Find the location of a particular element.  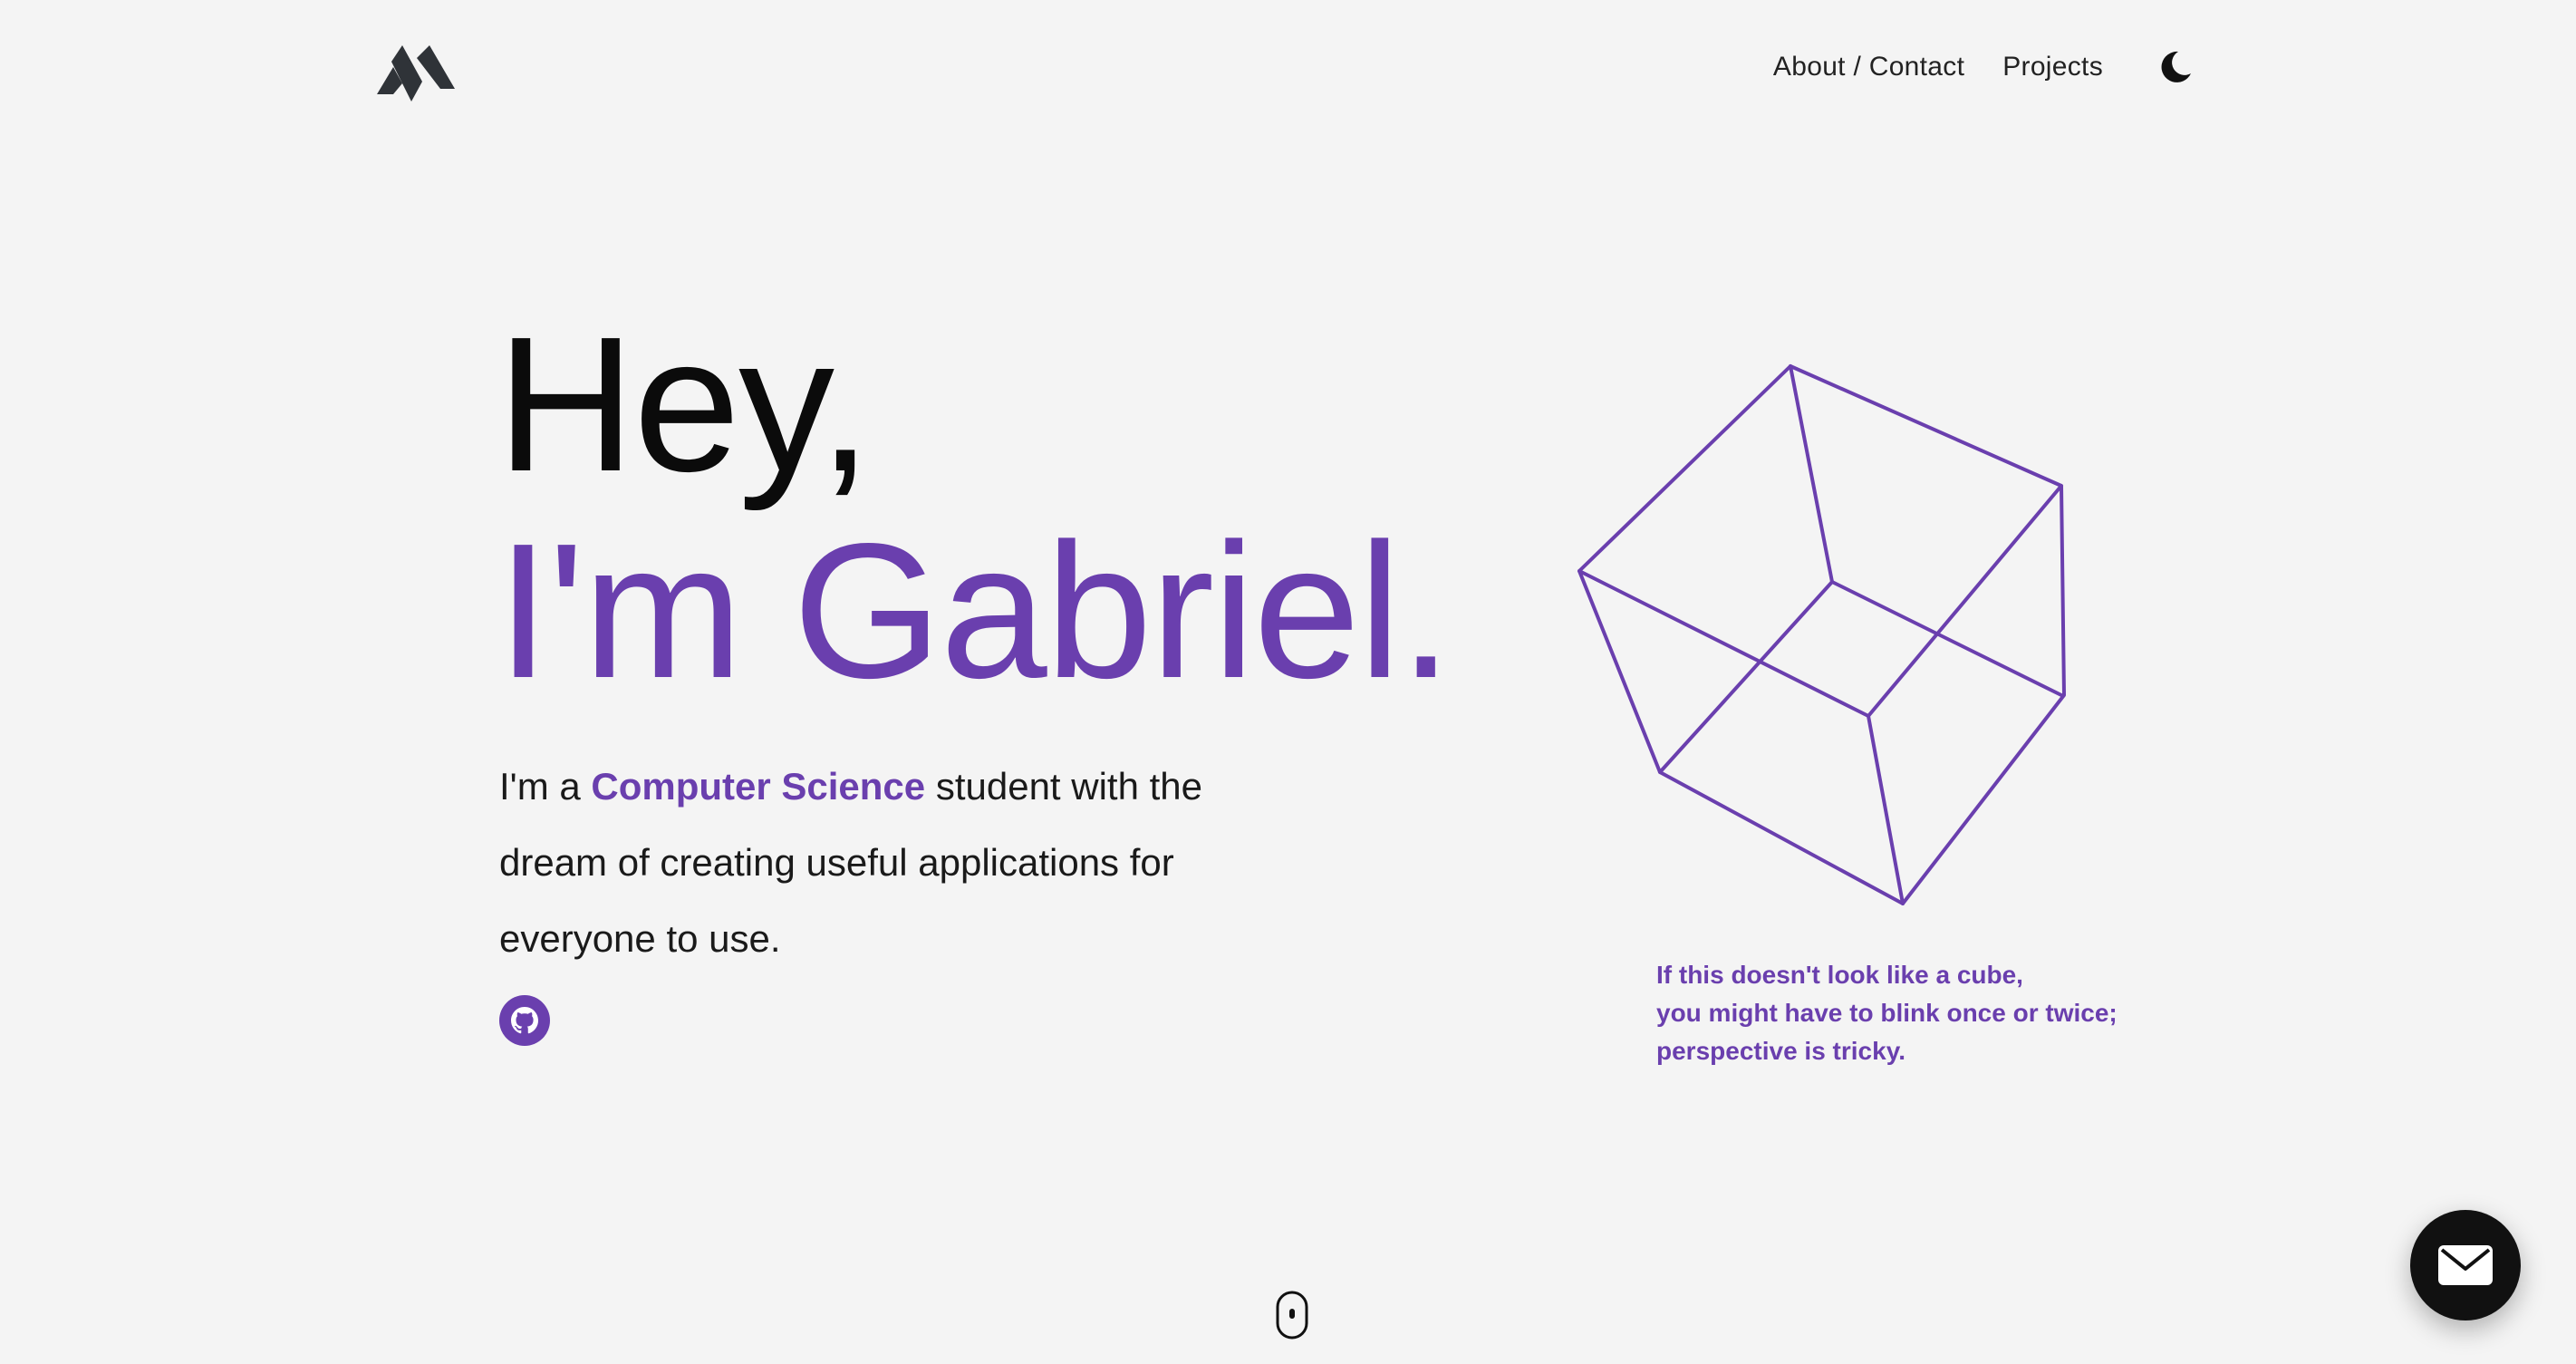

moon-icon is located at coordinates (2176, 66).